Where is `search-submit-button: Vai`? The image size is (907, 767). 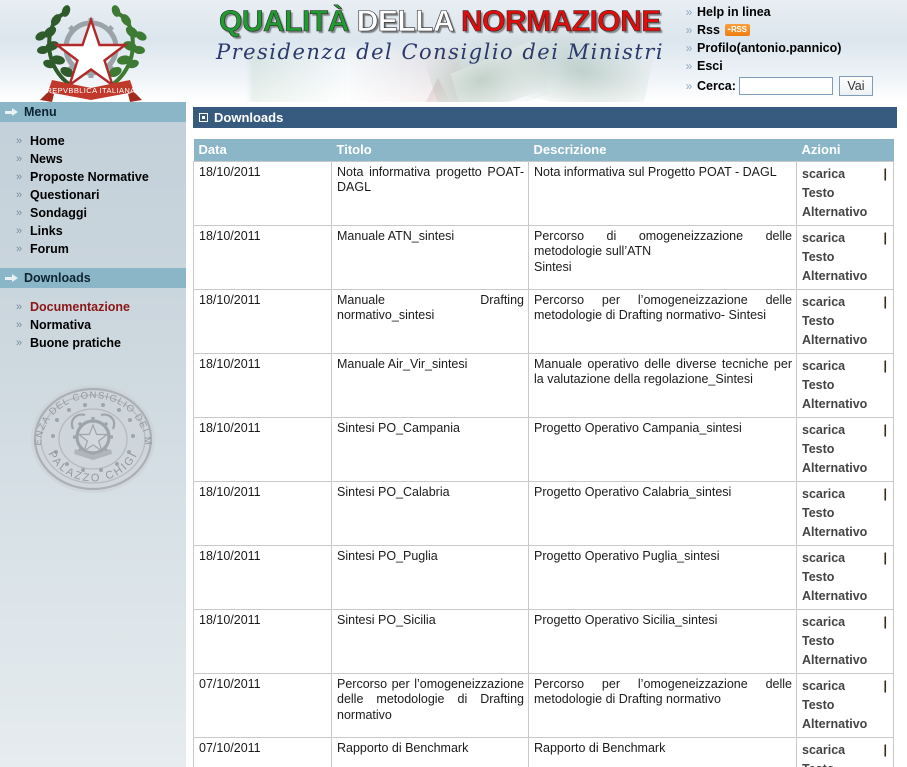 search-submit-button: Vai is located at coordinates (855, 86).